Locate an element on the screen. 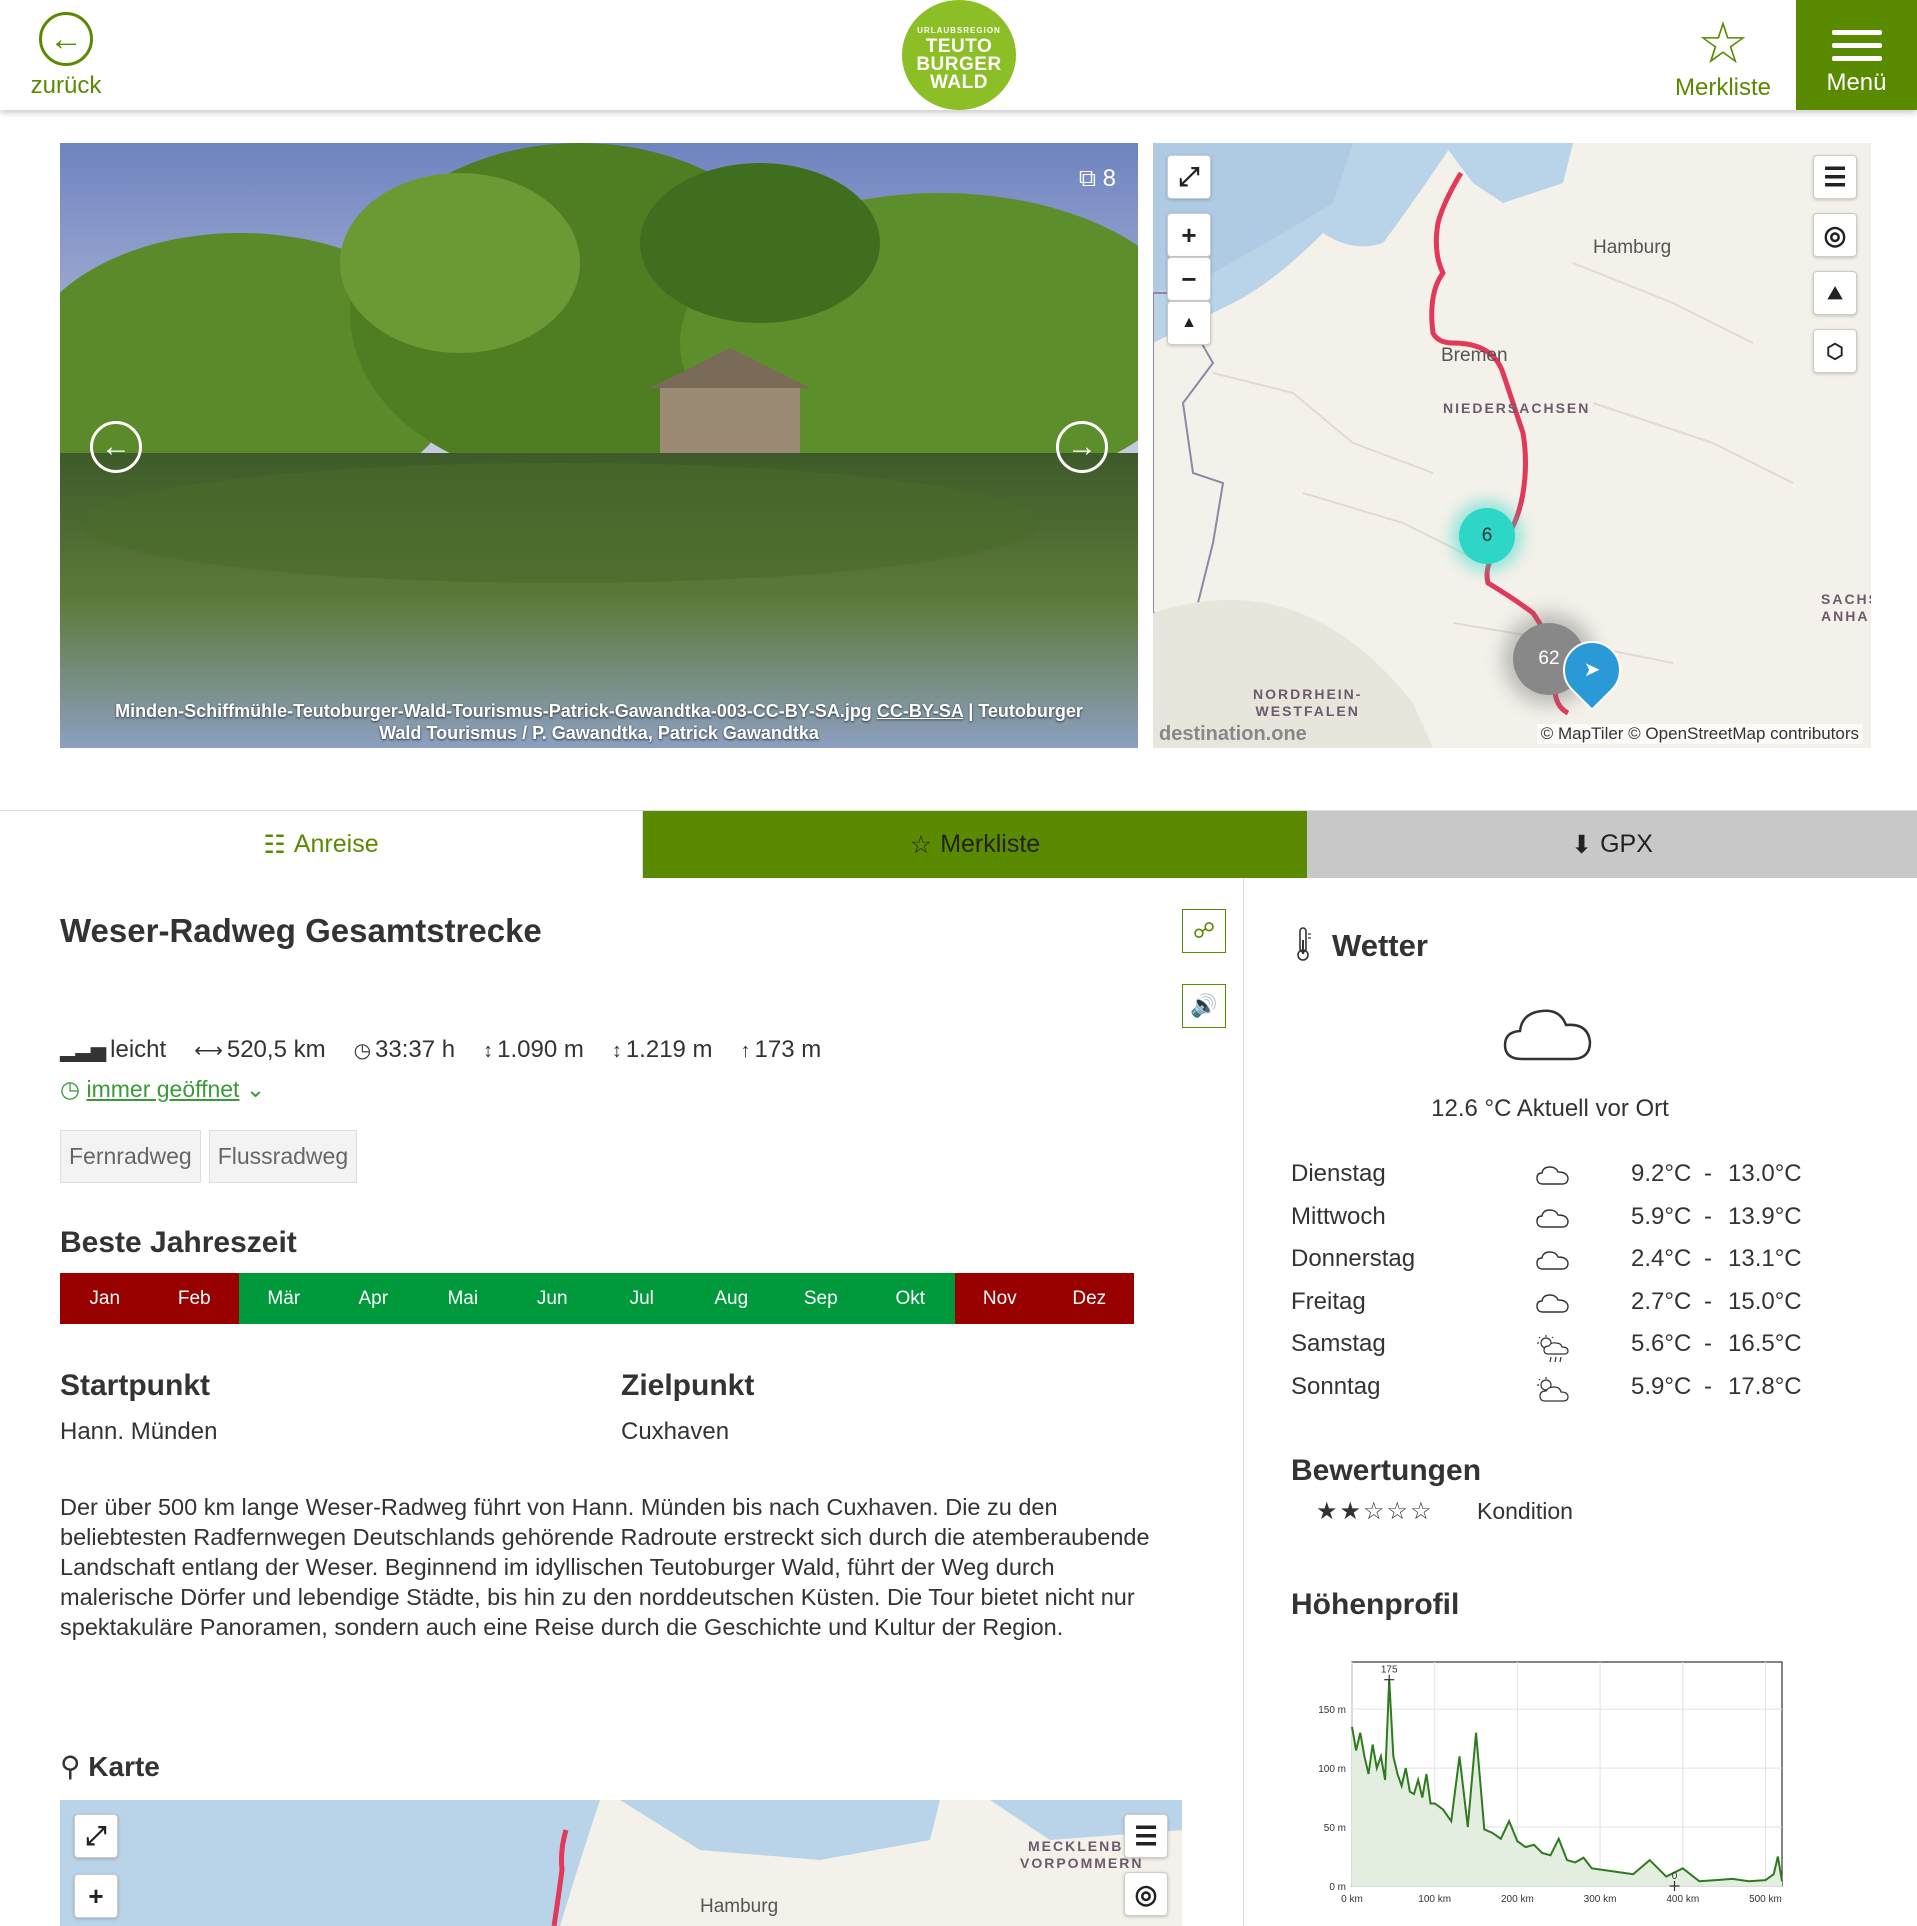 The width and height of the screenshot is (1917, 1926). tab-anreise: ☷ Anreise is located at coordinates (321, 844).